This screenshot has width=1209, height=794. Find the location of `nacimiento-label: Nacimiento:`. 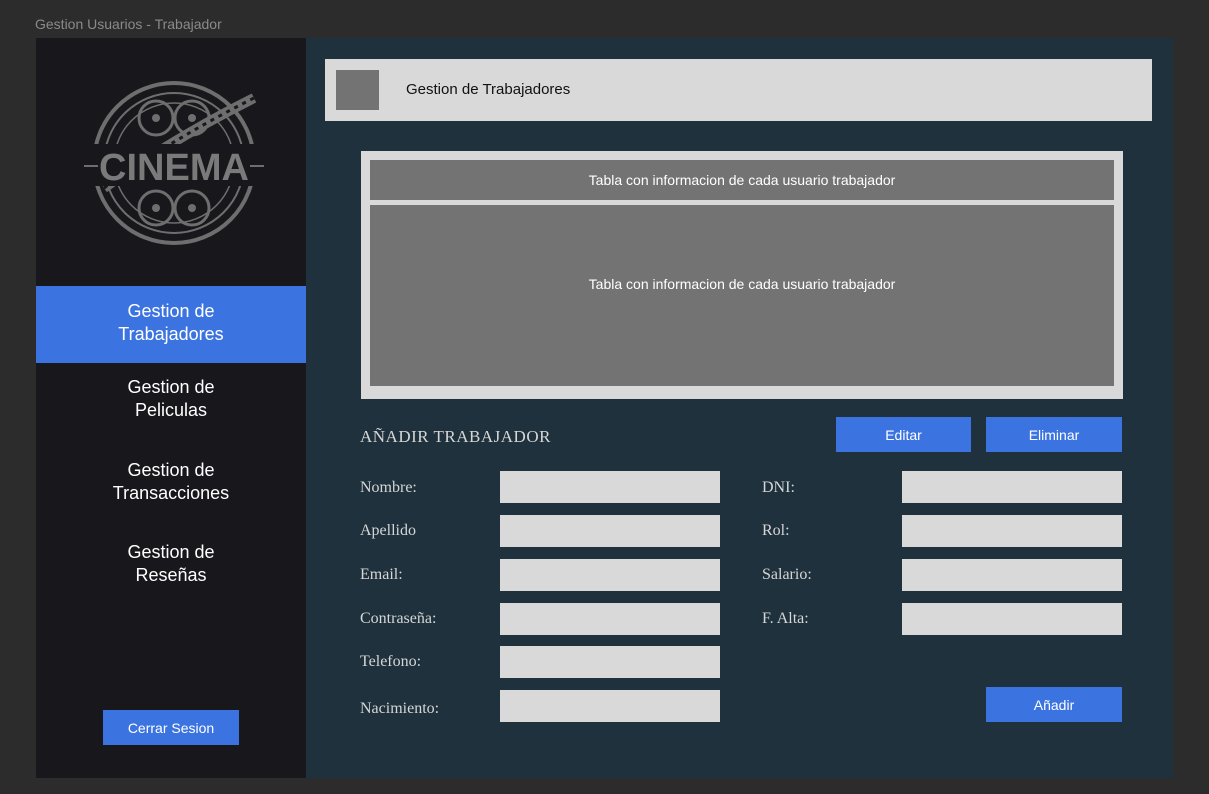

nacimiento-label: Nacimiento: is located at coordinates (400, 708).